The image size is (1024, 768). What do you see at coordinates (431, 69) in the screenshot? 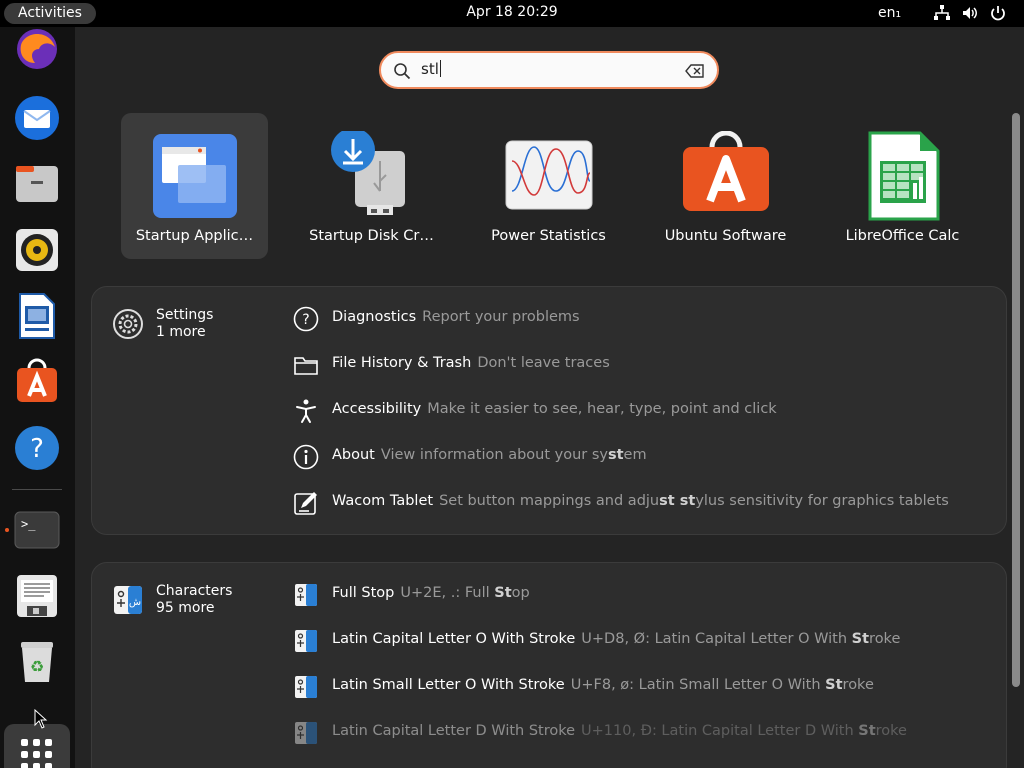
I see `search-input-text: stl` at bounding box center [431, 69].